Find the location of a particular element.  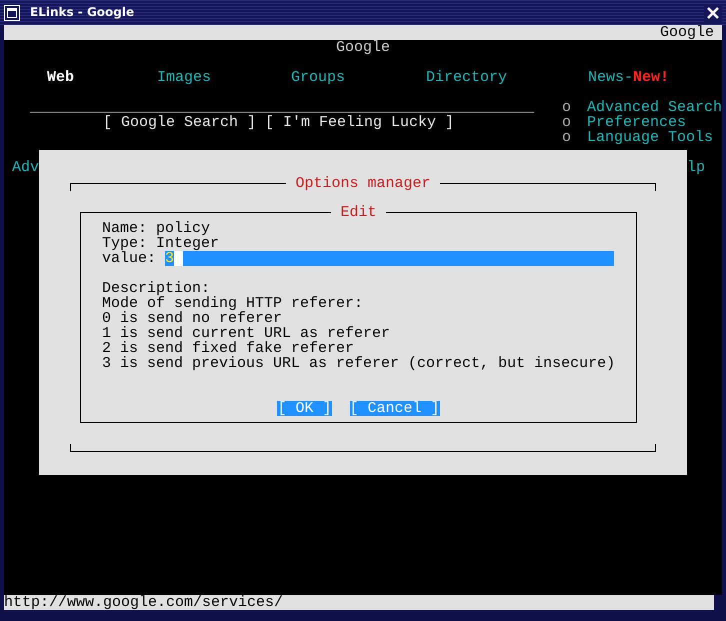

nav-link: Web is located at coordinates (60, 77).